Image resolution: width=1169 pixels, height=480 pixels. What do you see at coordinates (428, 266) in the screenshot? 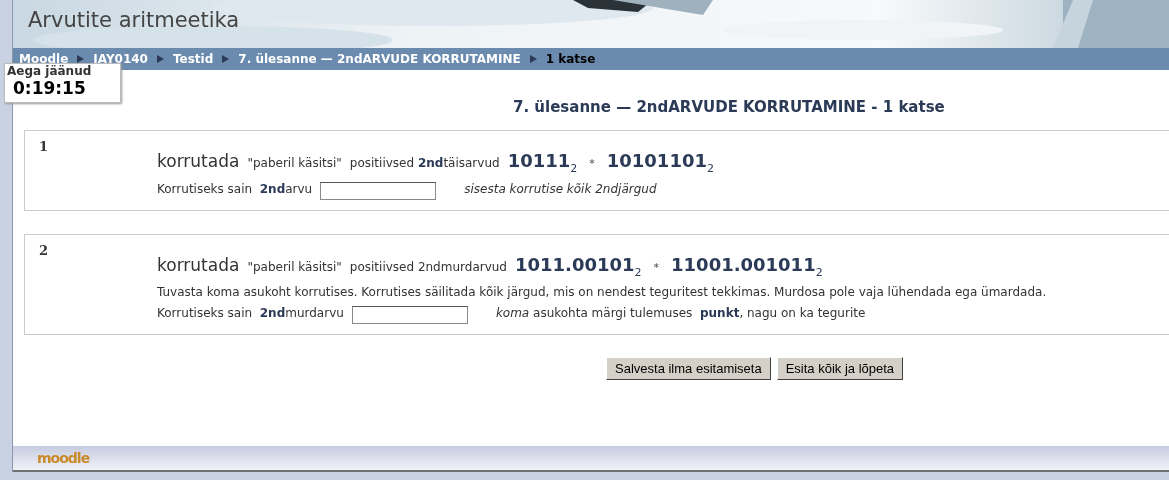
I see `question-text: positiivsed 2ndmurdarvud` at bounding box center [428, 266].